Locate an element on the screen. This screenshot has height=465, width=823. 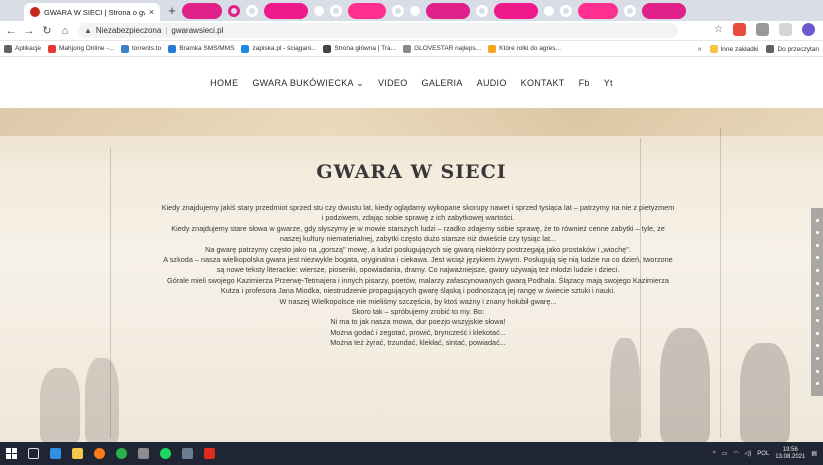
reading-list: Do przeczytan is located at coordinates (792, 49).